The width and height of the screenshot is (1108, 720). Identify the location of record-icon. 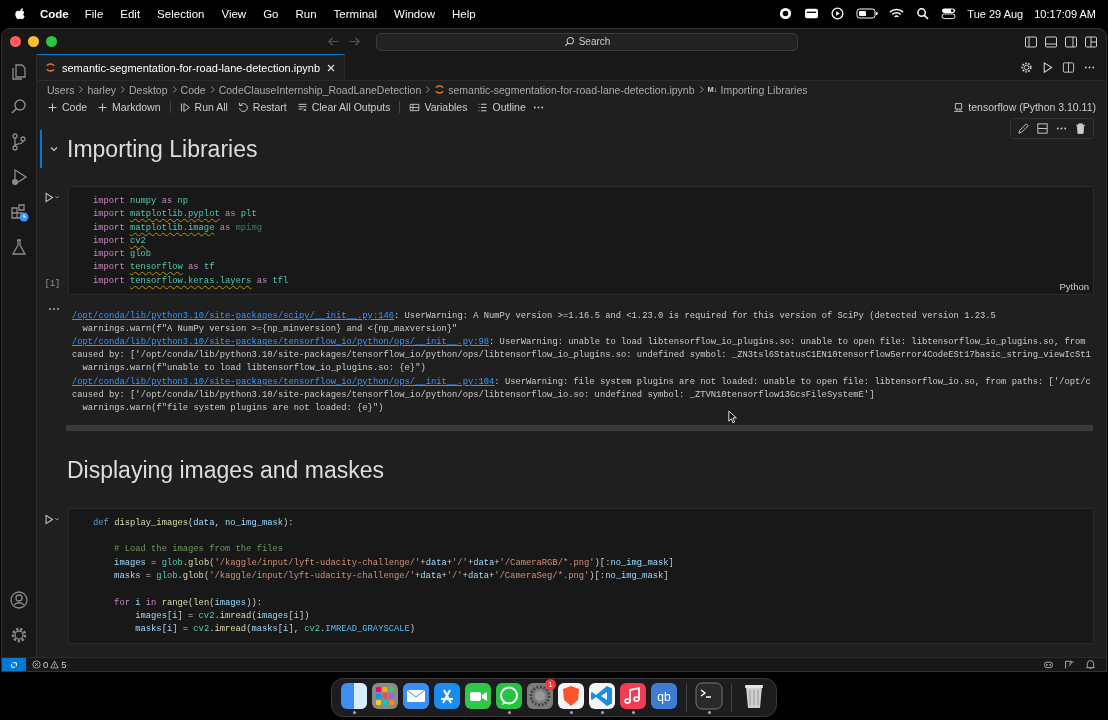
(786, 13).